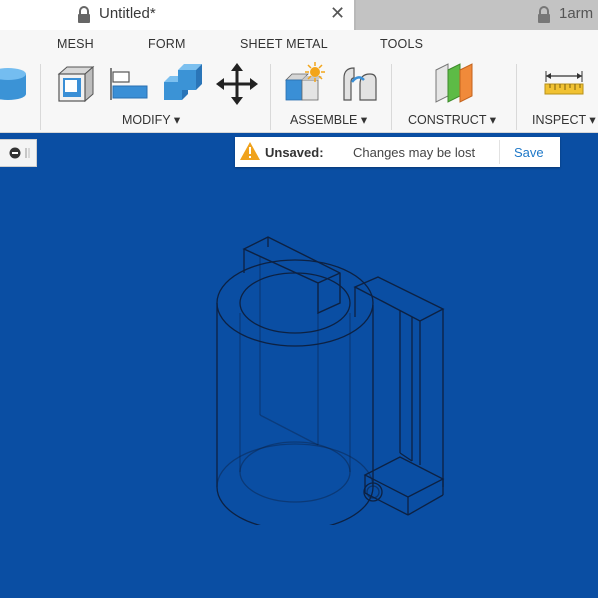 The height and width of the screenshot is (598, 598). I want to click on tab-title: Untitled*, so click(127, 13).